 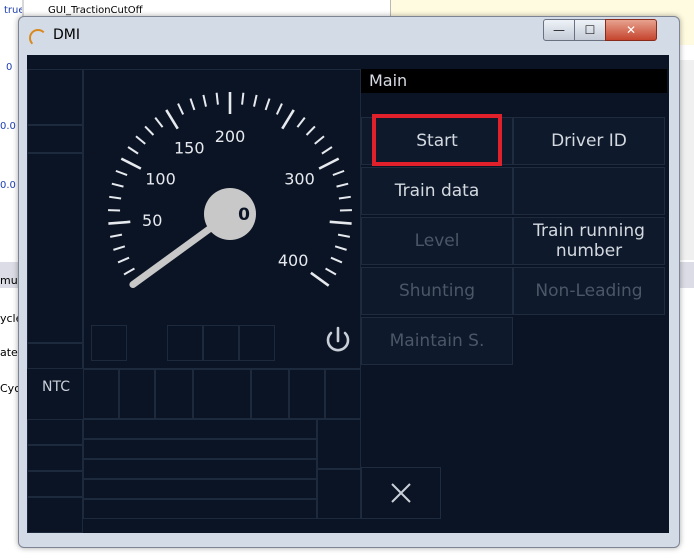 I want to click on title-bar: DMI — ☐ ✕, so click(x=349, y=36).